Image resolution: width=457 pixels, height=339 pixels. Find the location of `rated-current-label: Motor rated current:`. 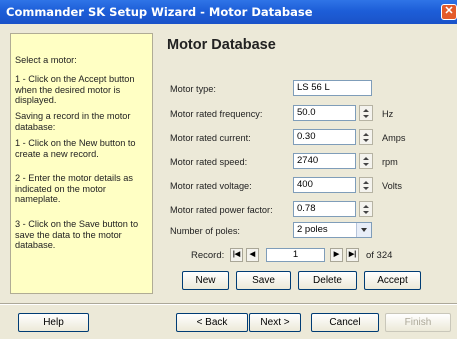

rated-current-label: Motor rated current: is located at coordinates (210, 138).